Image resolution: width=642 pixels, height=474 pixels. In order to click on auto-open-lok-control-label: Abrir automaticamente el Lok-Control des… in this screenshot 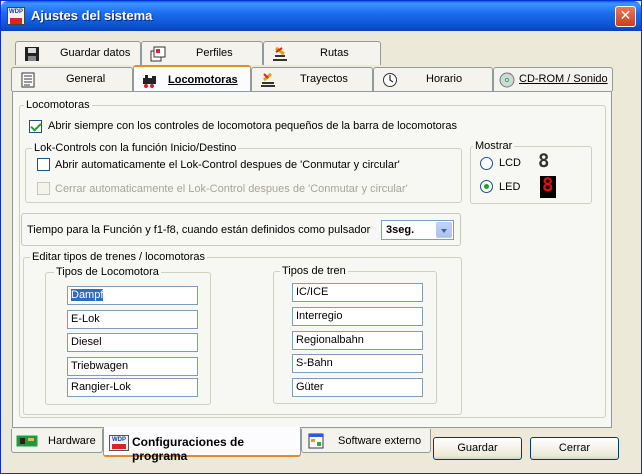, I will do `click(227, 165)`.